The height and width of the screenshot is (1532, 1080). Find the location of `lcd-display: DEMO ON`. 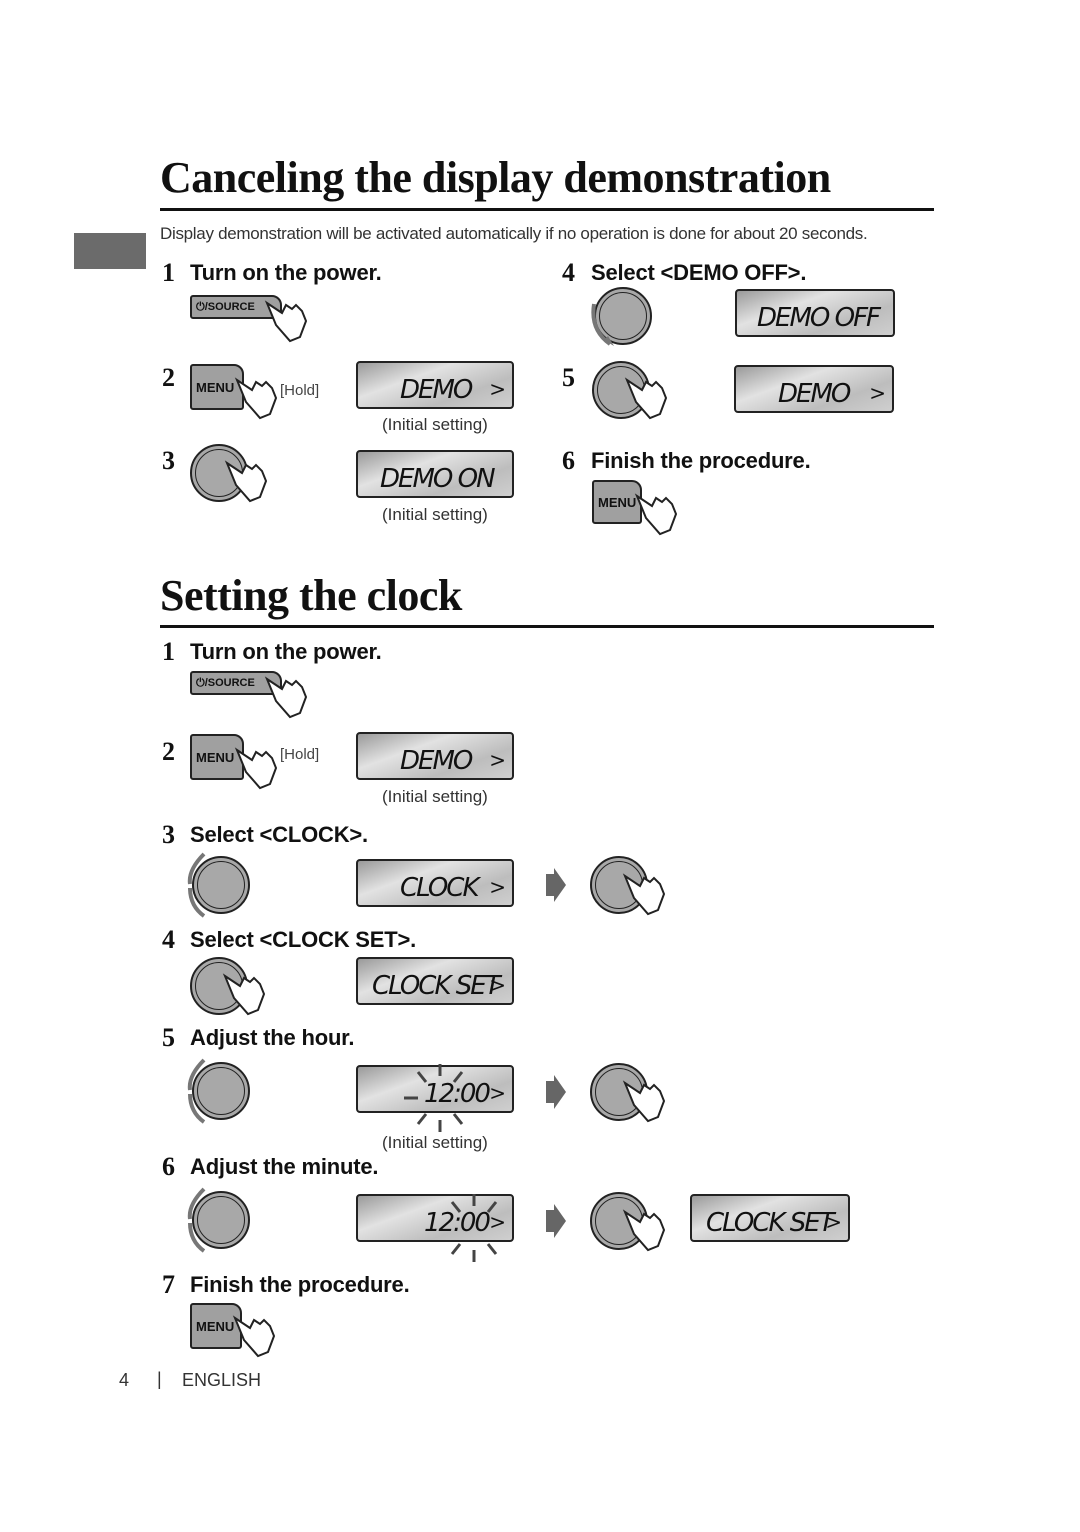

lcd-display: DEMO ON is located at coordinates (435, 474).